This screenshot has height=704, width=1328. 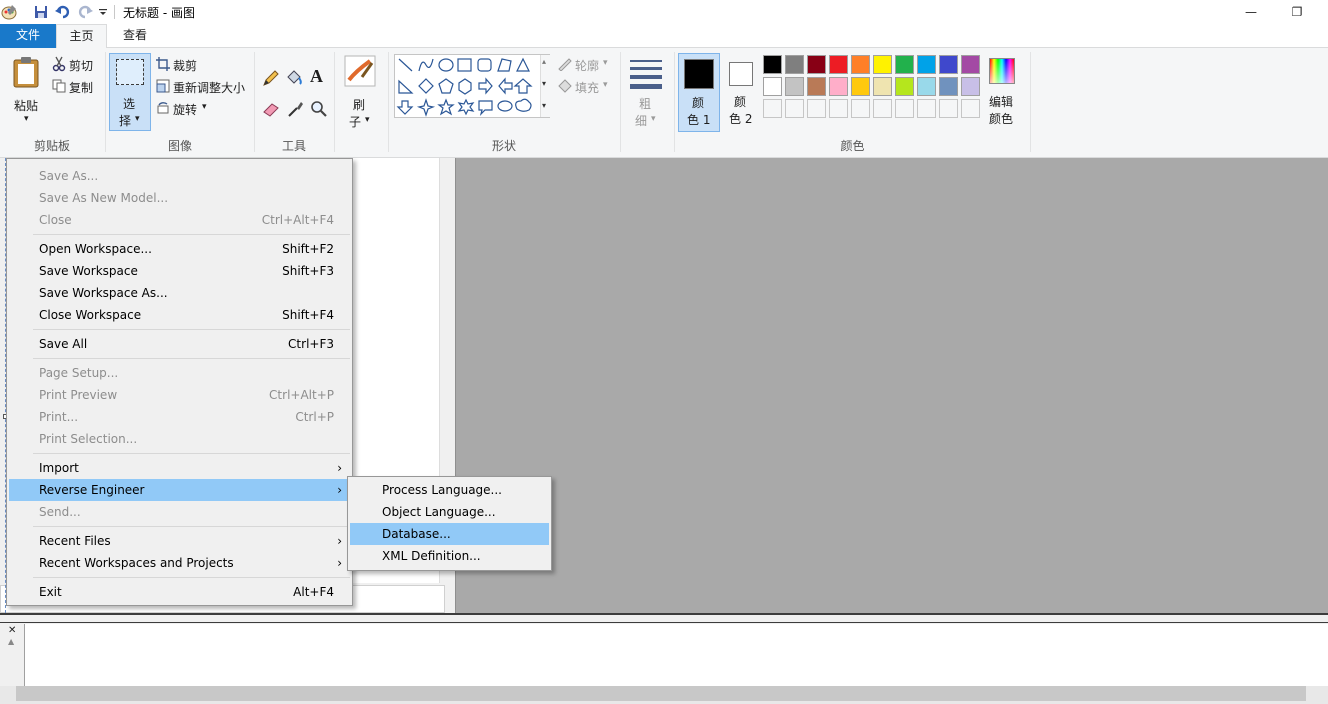 I want to click on paste-button: 粘贴 ▾, so click(x=26, y=91).